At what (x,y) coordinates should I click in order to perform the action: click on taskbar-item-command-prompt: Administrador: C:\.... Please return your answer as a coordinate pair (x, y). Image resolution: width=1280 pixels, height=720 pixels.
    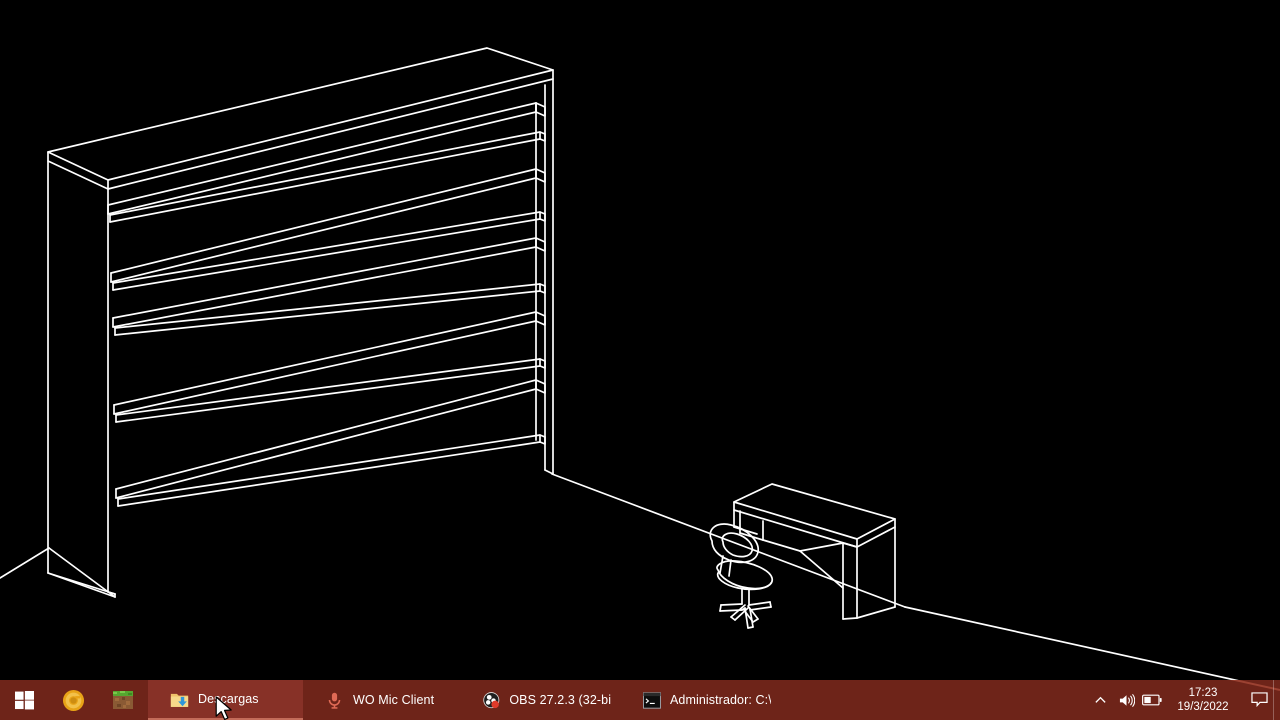
    Looking at the image, I should click on (701, 700).